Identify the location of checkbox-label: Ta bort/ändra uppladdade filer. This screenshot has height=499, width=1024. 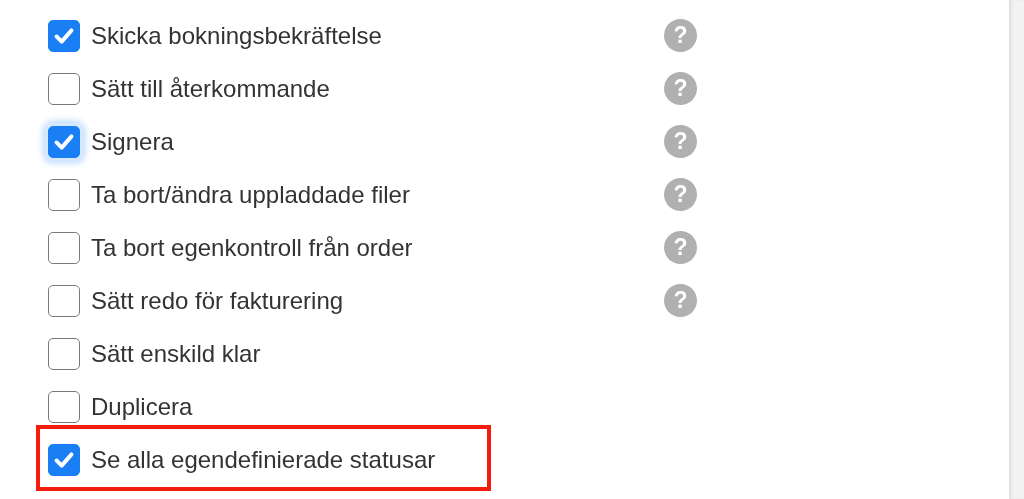
(250, 194).